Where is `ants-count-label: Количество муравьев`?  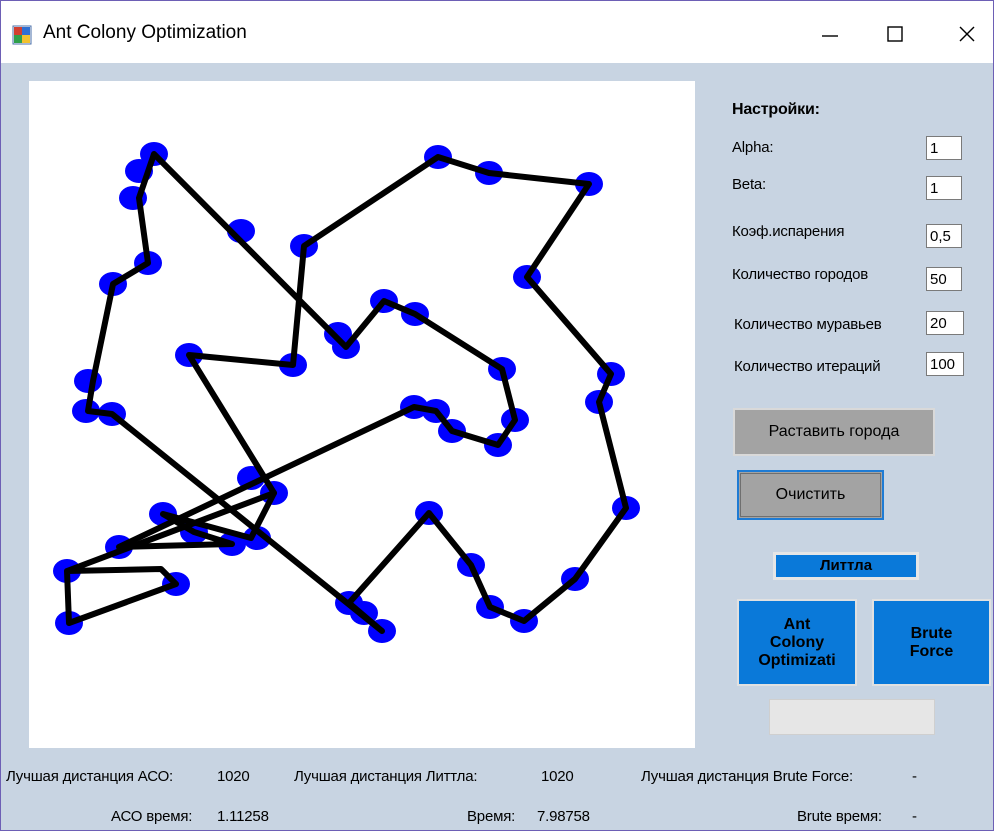
ants-count-label: Количество муравьев is located at coordinates (808, 324).